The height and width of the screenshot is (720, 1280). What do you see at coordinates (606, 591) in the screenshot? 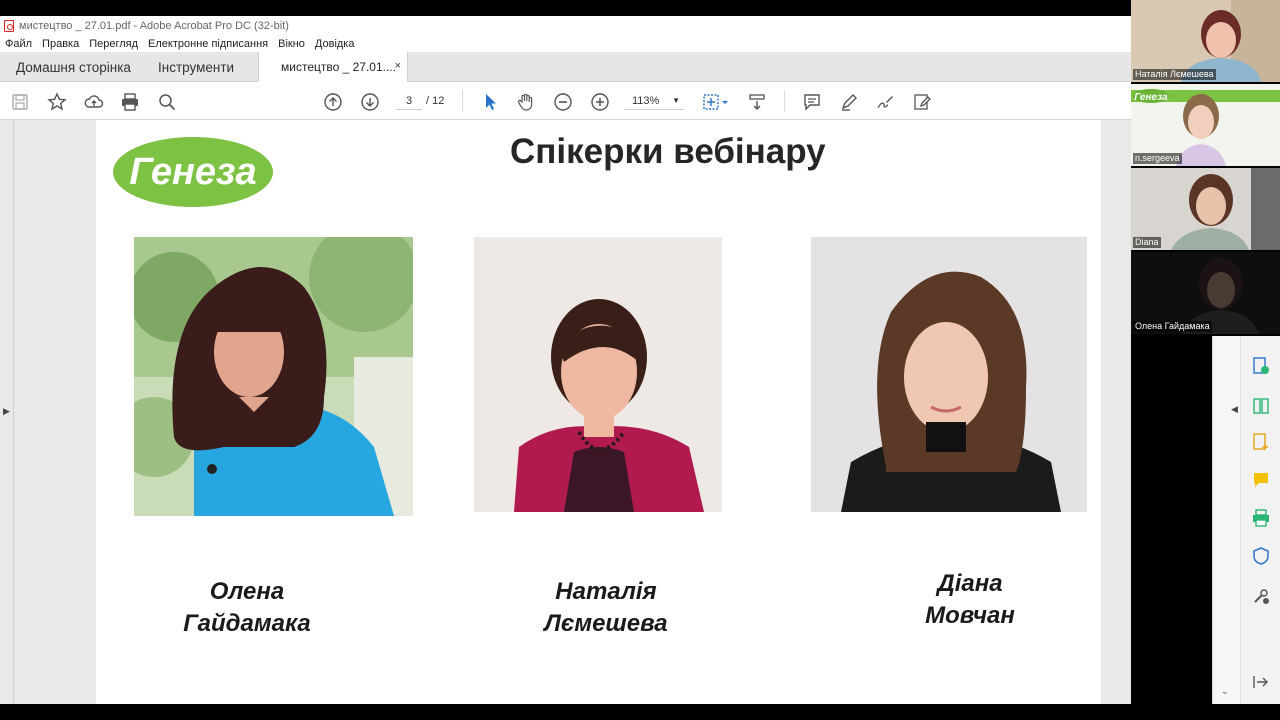
I see `speaker-first-name: Наталія` at bounding box center [606, 591].